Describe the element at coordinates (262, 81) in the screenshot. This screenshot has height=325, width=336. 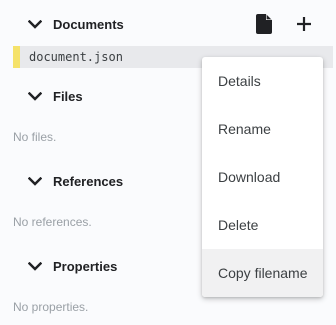
I see `menu-item-details: Details` at that location.